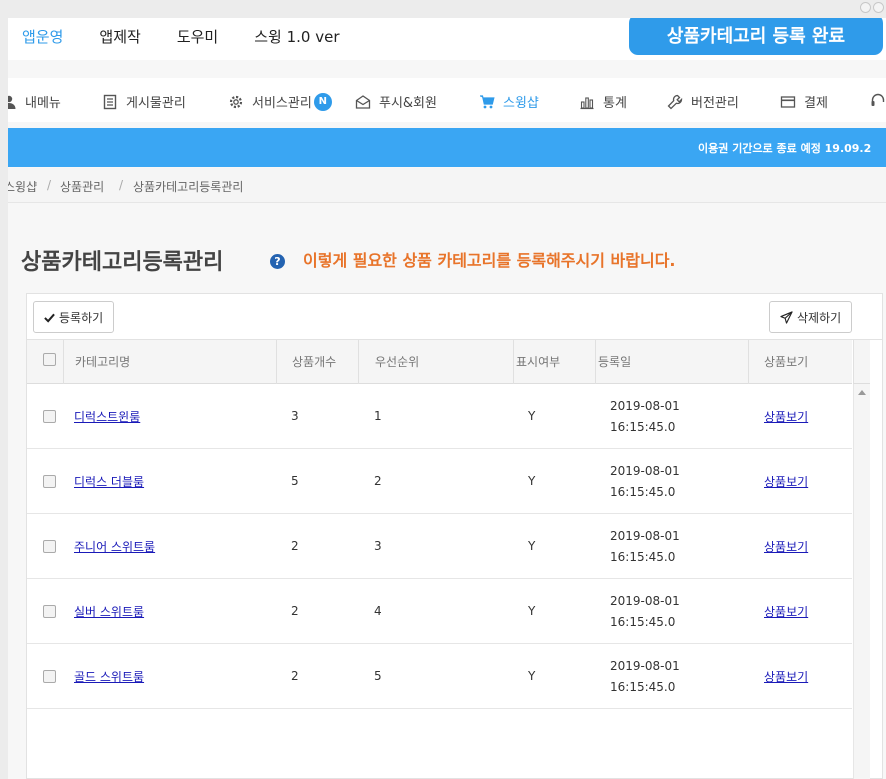 The image size is (886, 779). Describe the element at coordinates (878, 7) in the screenshot. I see `close-icon` at that location.